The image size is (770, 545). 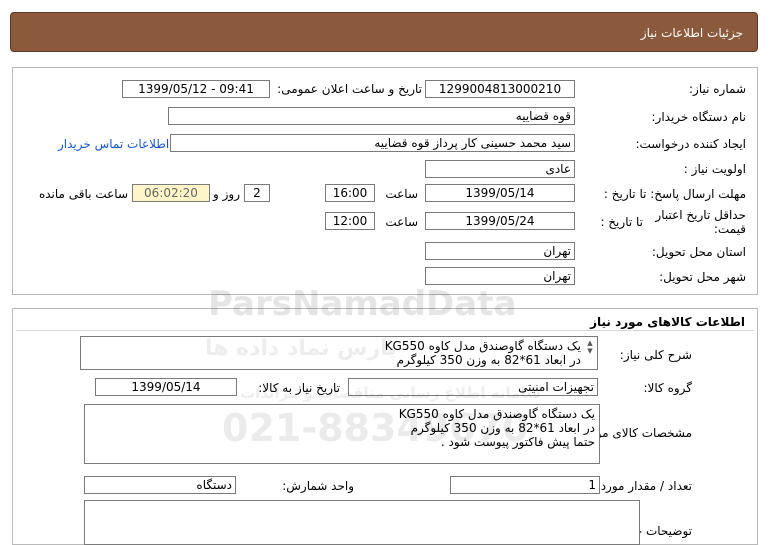 I want to click on page-title: جزئیات اطلاعات نیاز, so click(x=691, y=33).